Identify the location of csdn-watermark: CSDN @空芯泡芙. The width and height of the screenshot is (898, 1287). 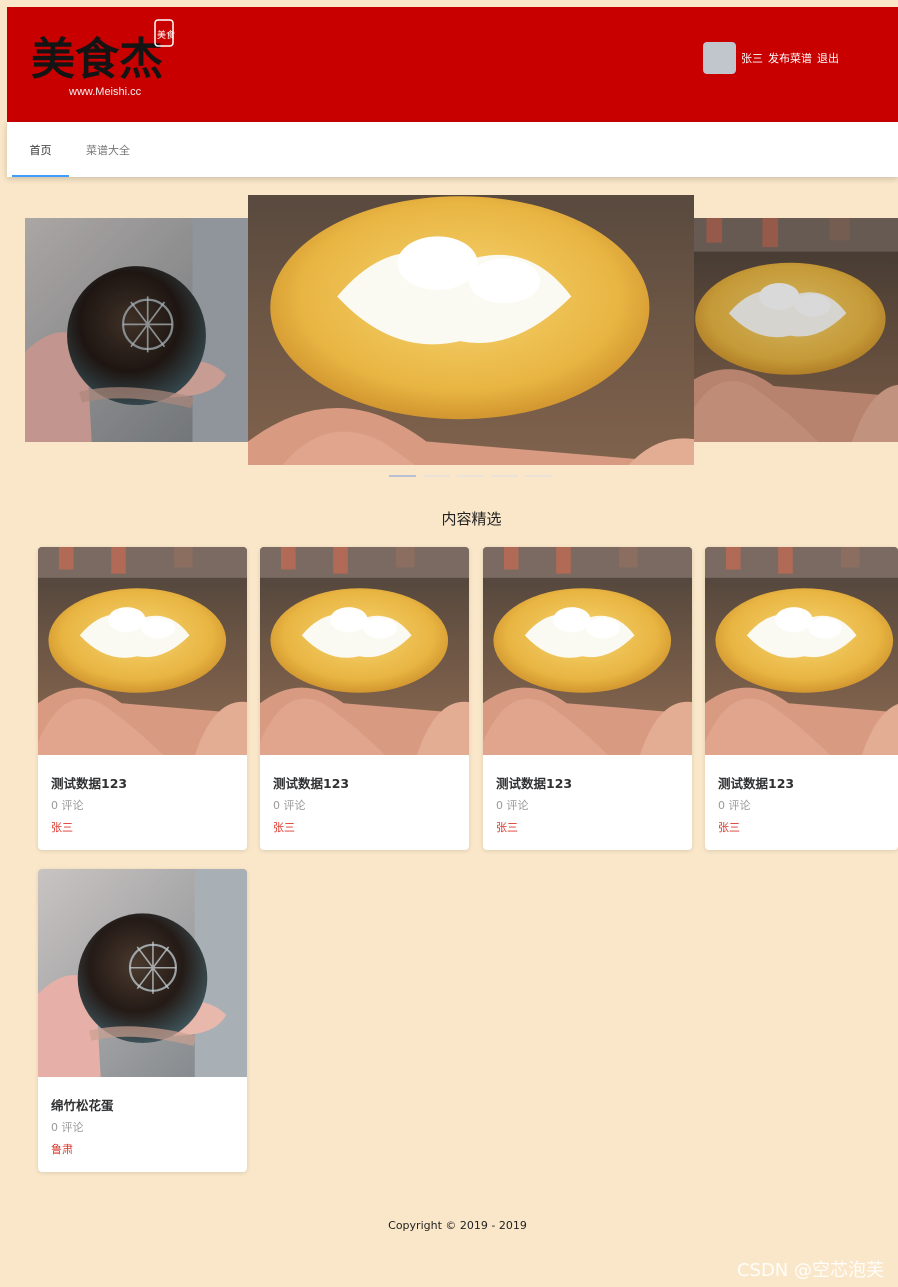
(810, 1270).